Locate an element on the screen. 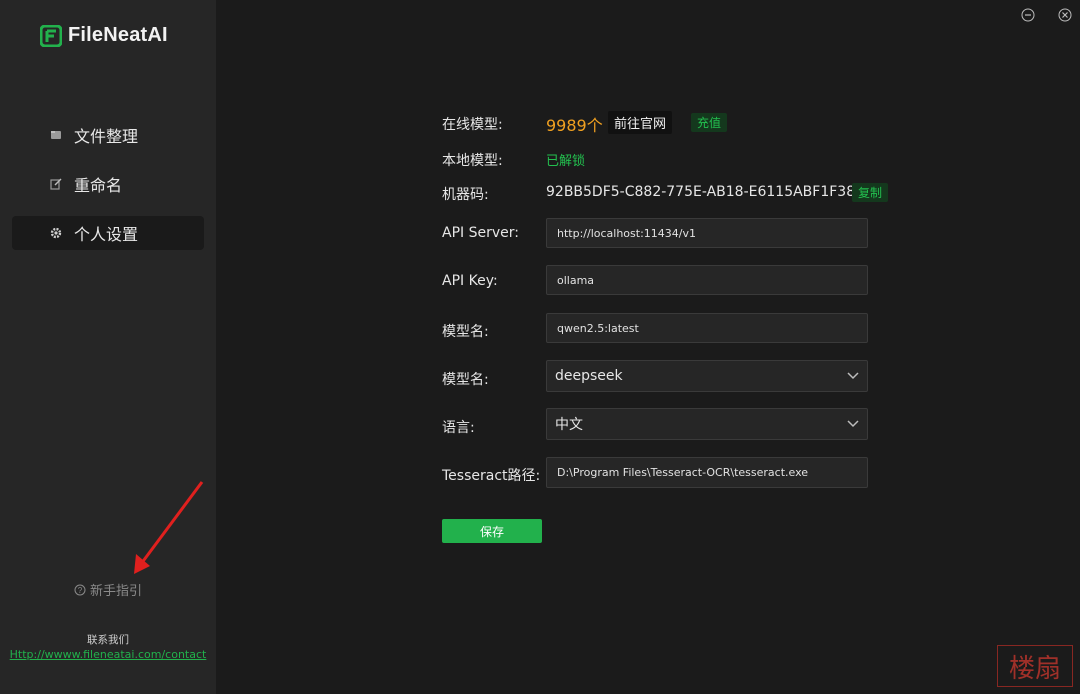  sidebar-item-label: 个人设置 is located at coordinates (106, 234).